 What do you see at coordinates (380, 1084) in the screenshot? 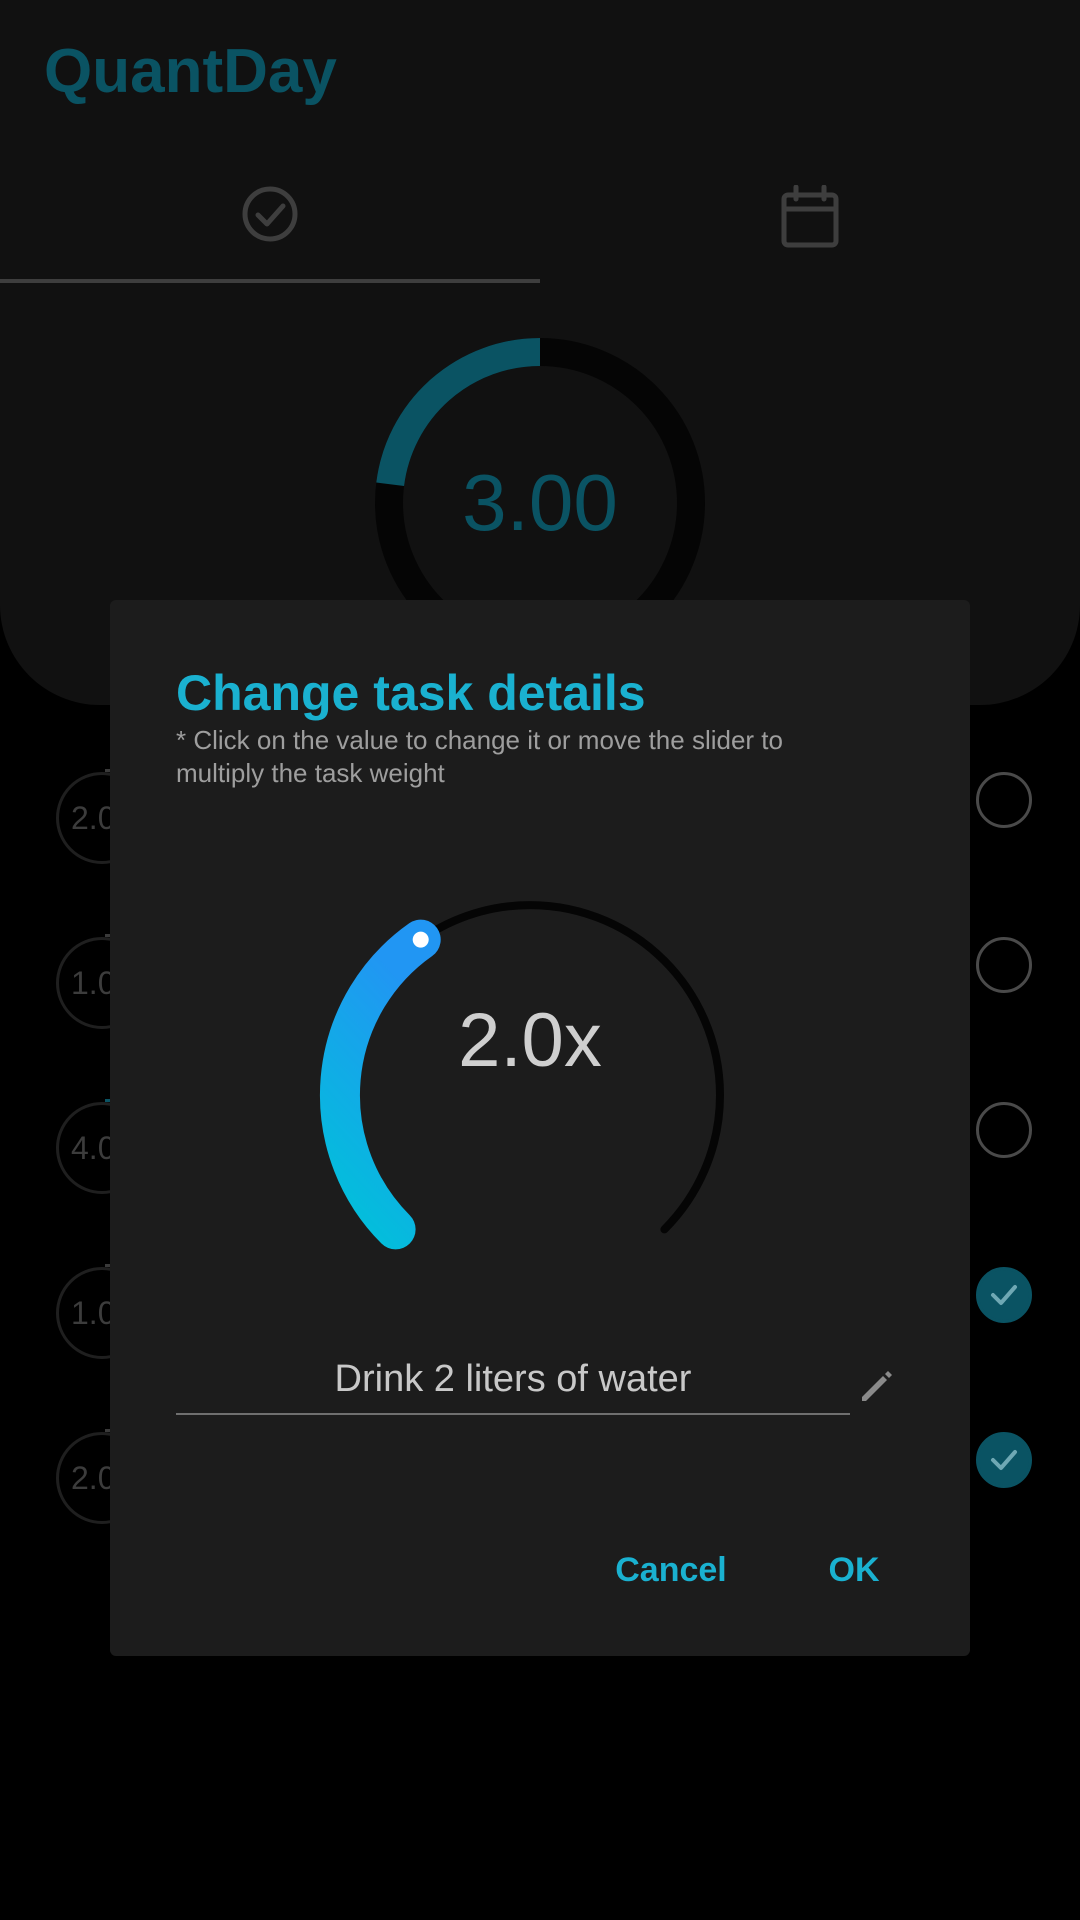
I see `slider-fill` at bounding box center [380, 1084].